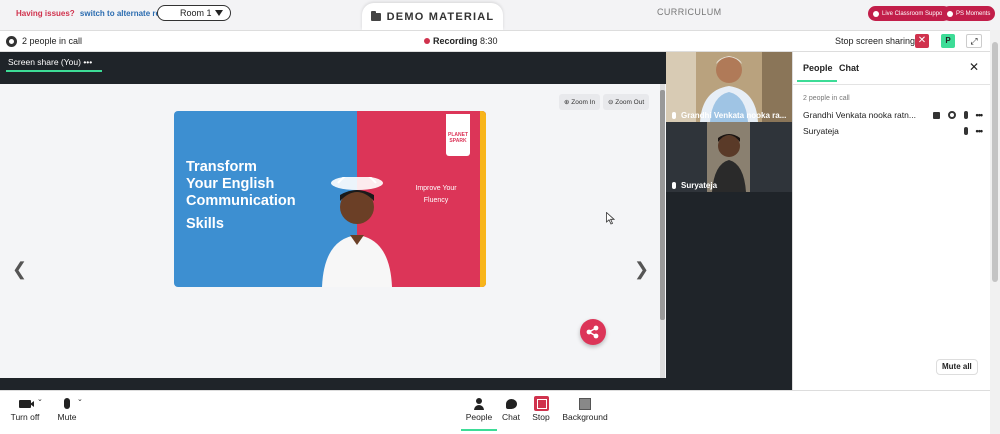 The height and width of the screenshot is (434, 1000). Describe the element at coordinates (662, 205) in the screenshot. I see `share-scrollbar-thumb` at that location.